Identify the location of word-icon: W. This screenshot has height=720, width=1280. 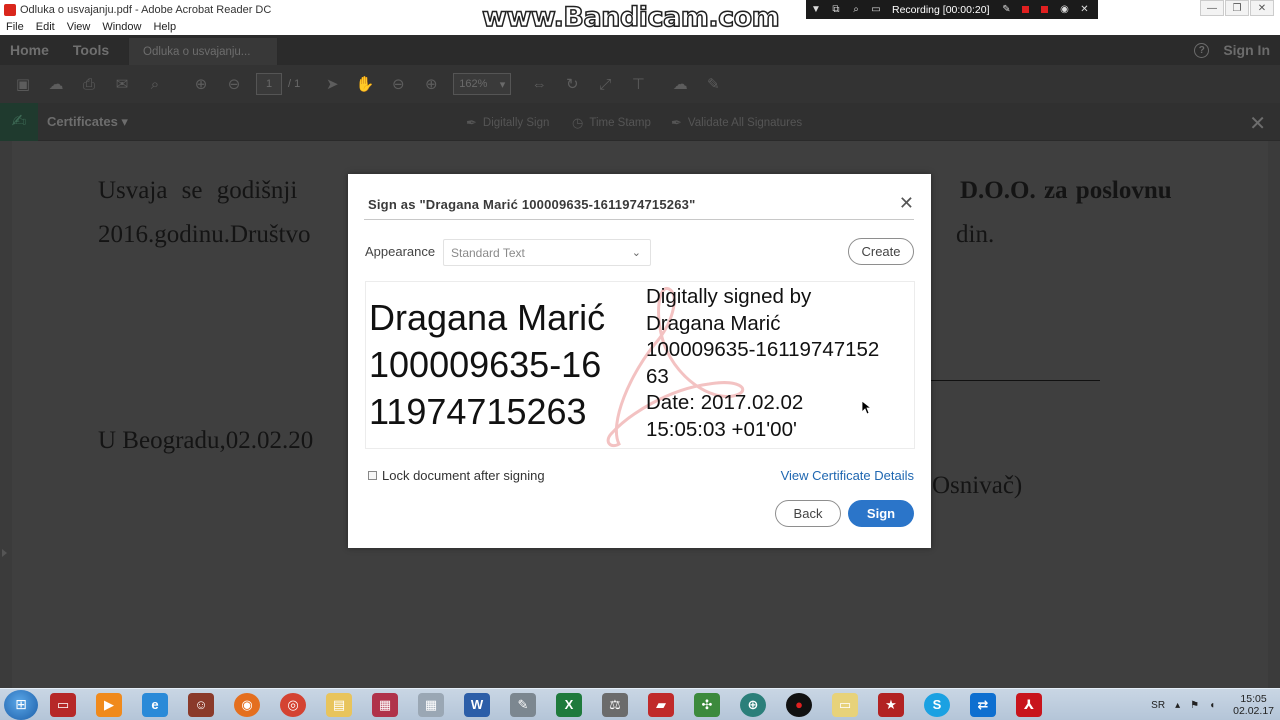
(477, 705).